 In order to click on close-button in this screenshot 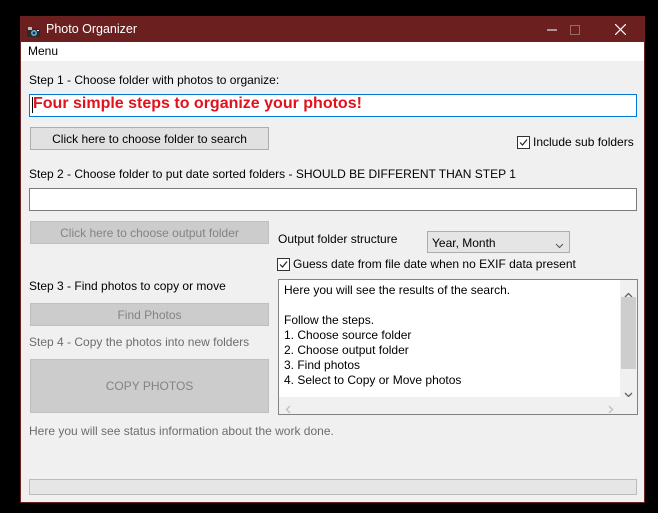, I will do `click(620, 29)`.